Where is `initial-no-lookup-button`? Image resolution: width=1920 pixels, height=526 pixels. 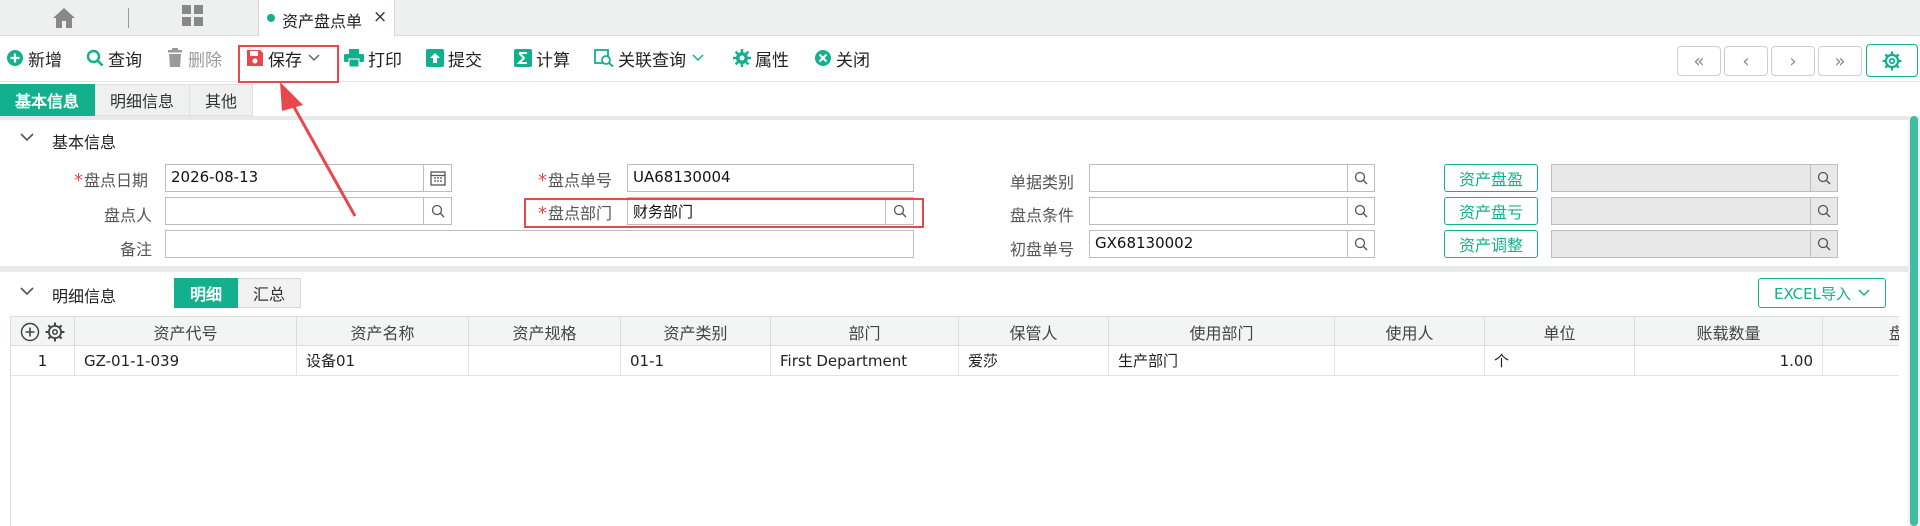
initial-no-lookup-button is located at coordinates (1361, 244).